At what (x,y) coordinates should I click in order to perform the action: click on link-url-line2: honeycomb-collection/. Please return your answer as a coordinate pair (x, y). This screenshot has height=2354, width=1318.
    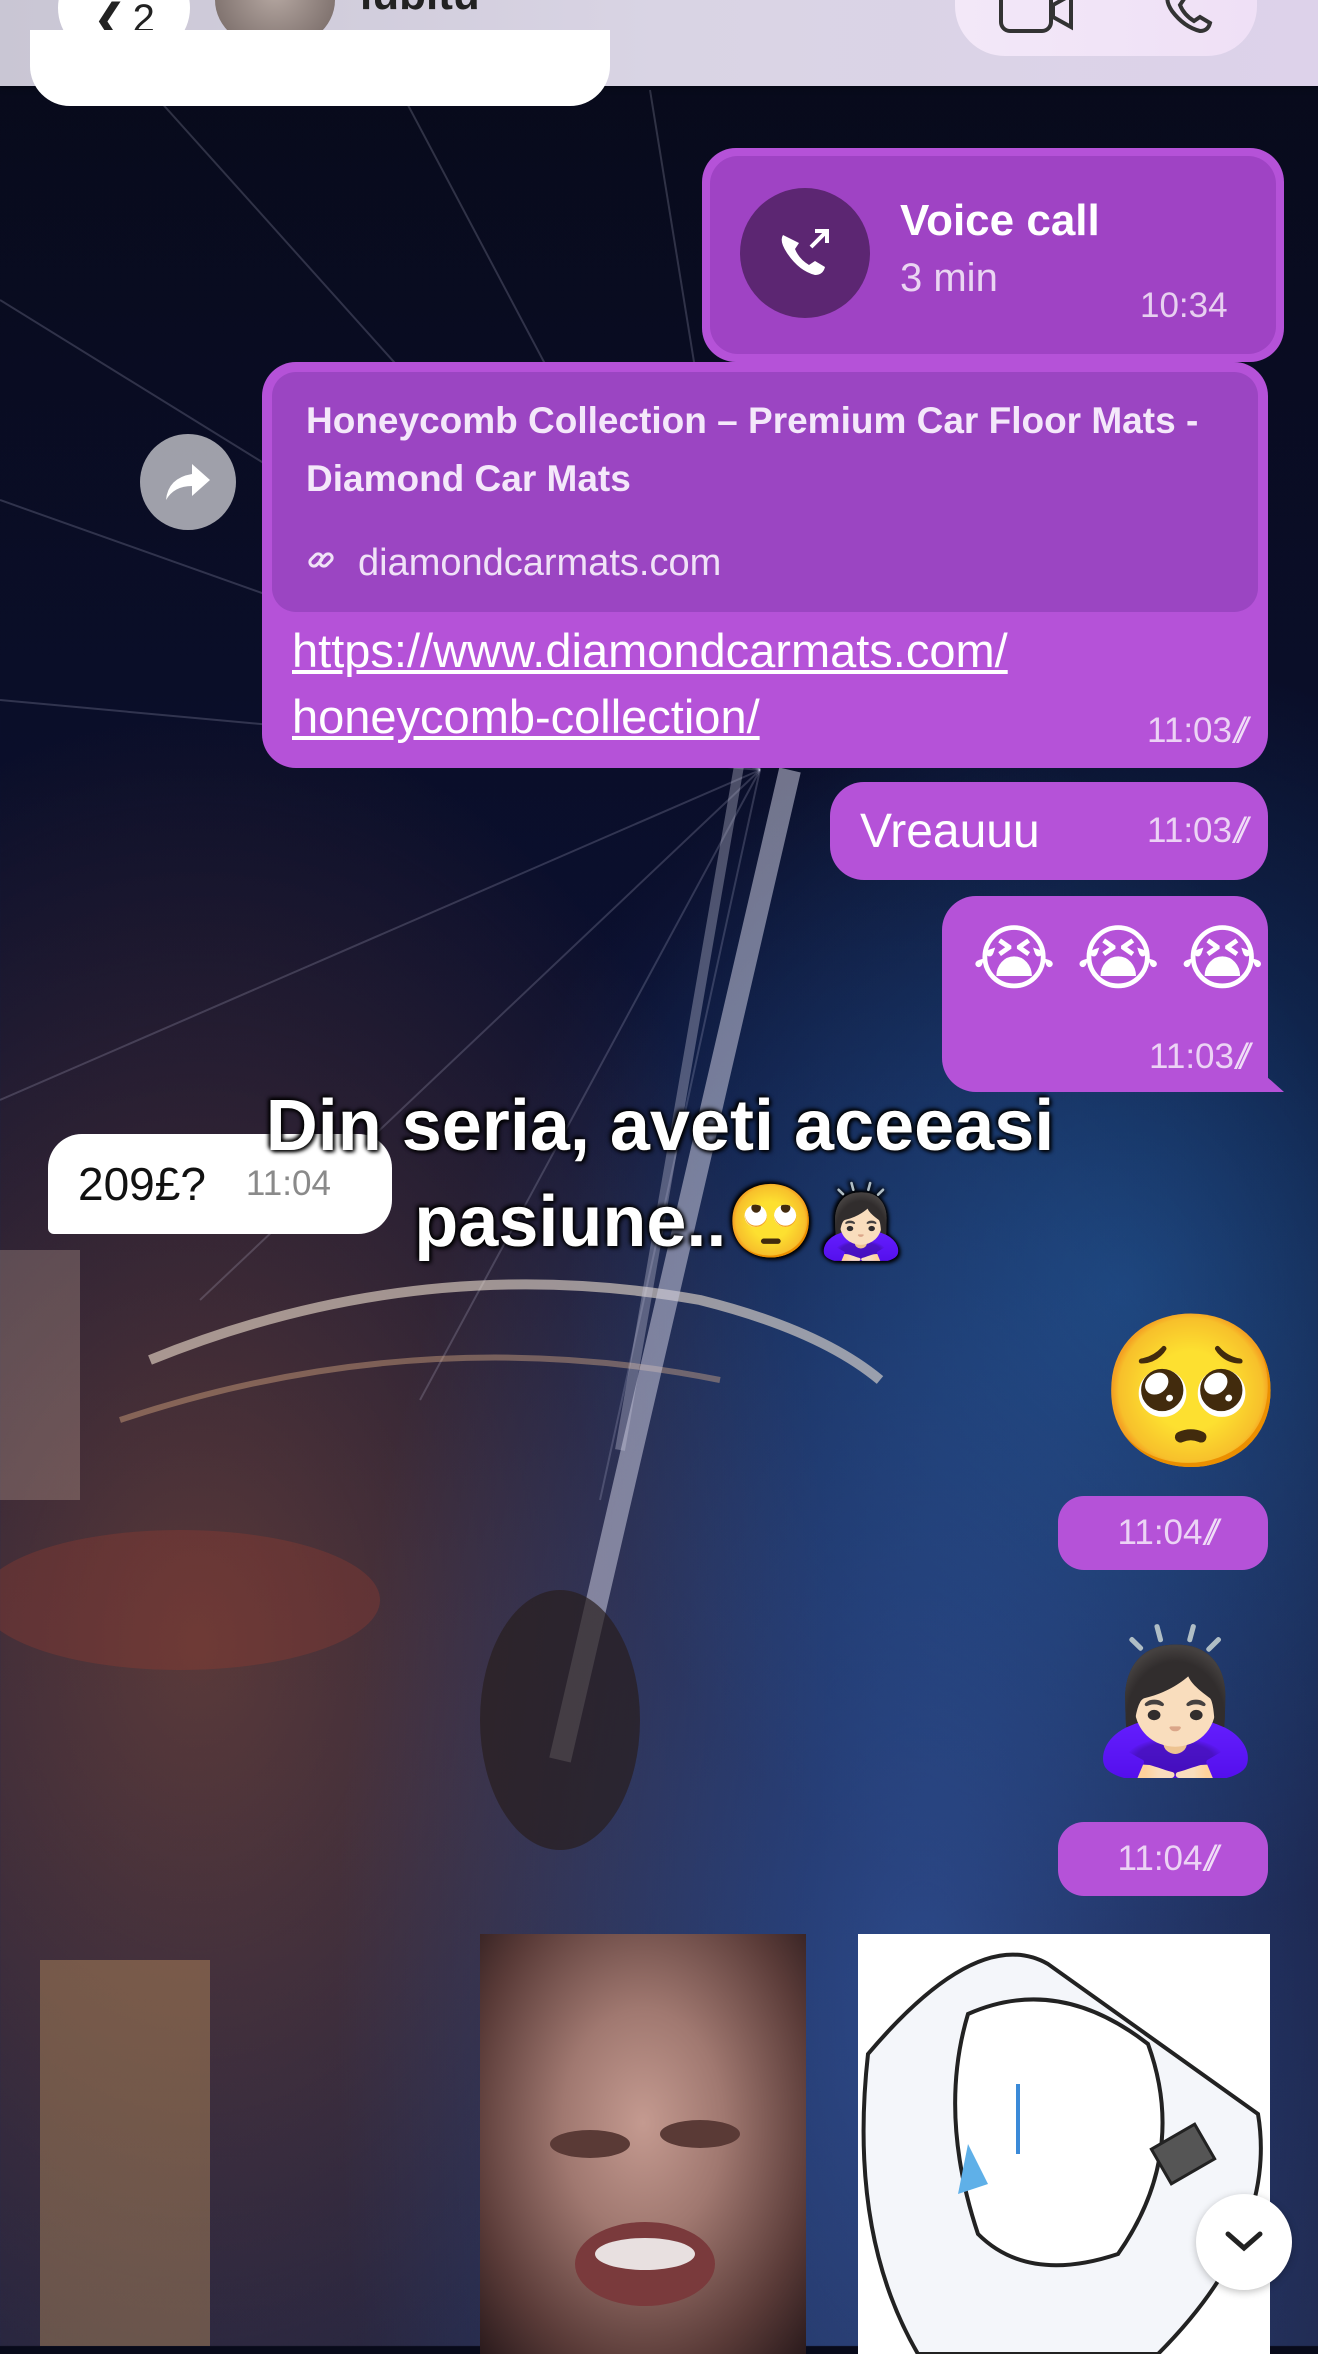
    Looking at the image, I should click on (526, 716).